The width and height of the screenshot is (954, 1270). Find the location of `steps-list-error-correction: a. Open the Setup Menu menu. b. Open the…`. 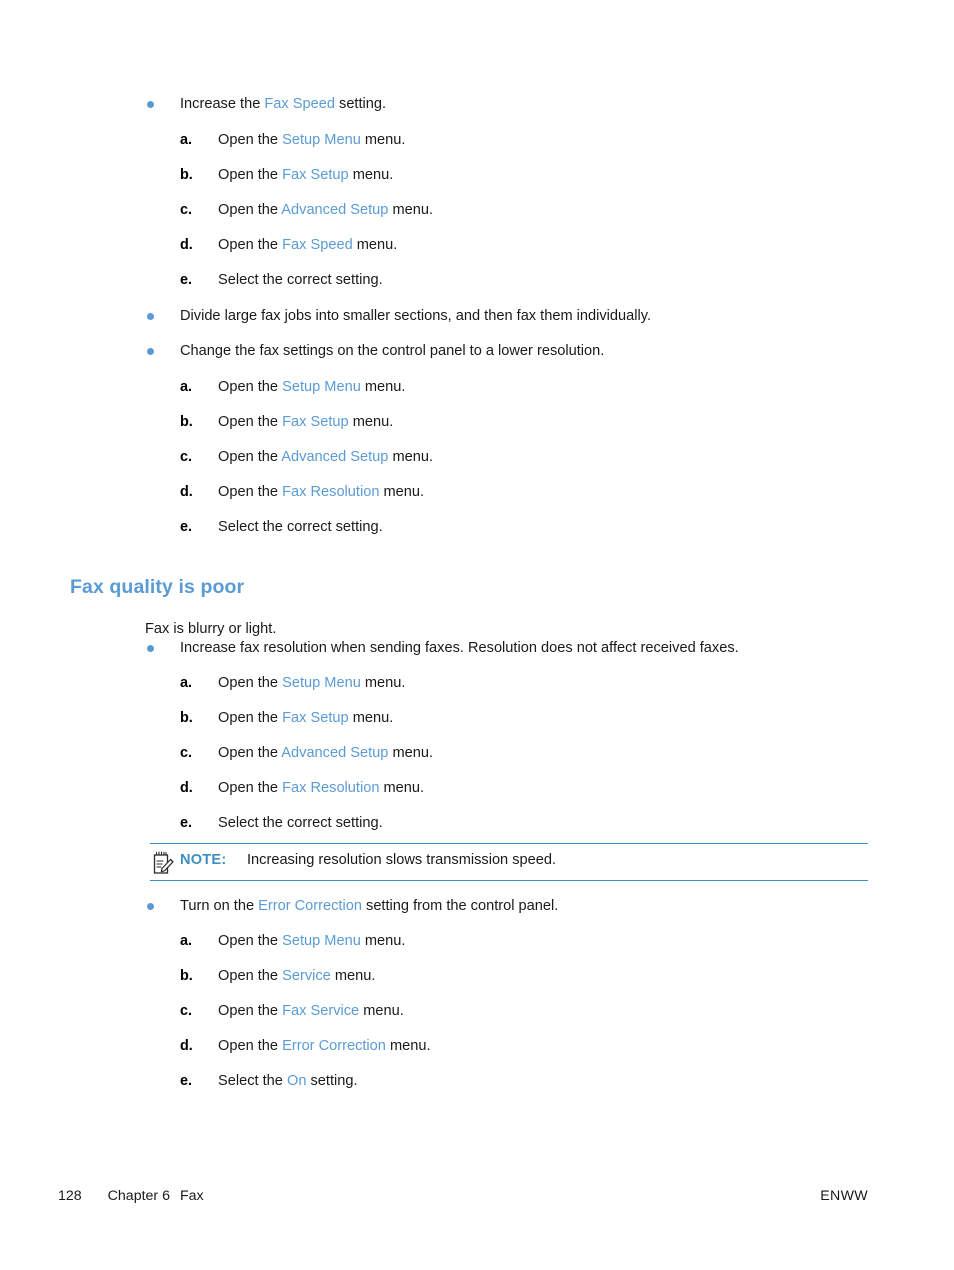

steps-list-error-correction: a. Open the Setup Menu menu. b. Open the… is located at coordinates (477, 1018).